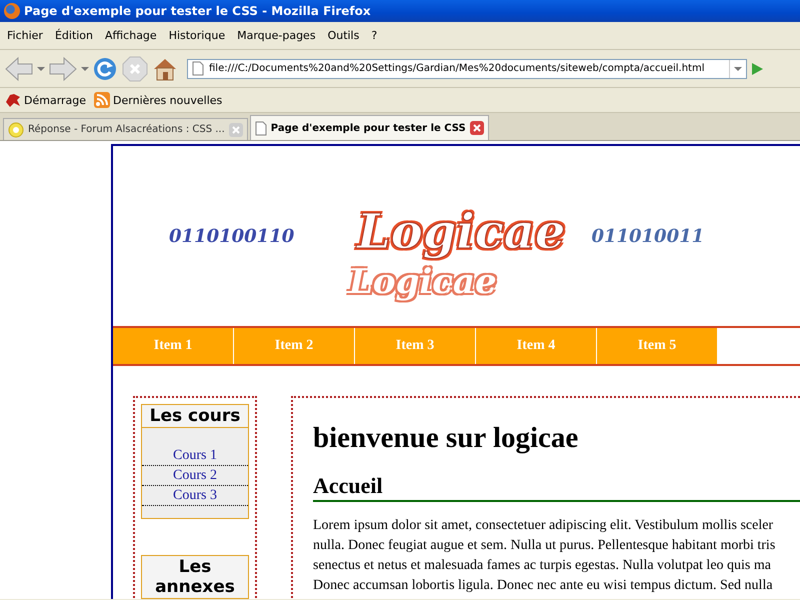 The height and width of the screenshot is (600, 800). I want to click on feed-icon, so click(102, 100).